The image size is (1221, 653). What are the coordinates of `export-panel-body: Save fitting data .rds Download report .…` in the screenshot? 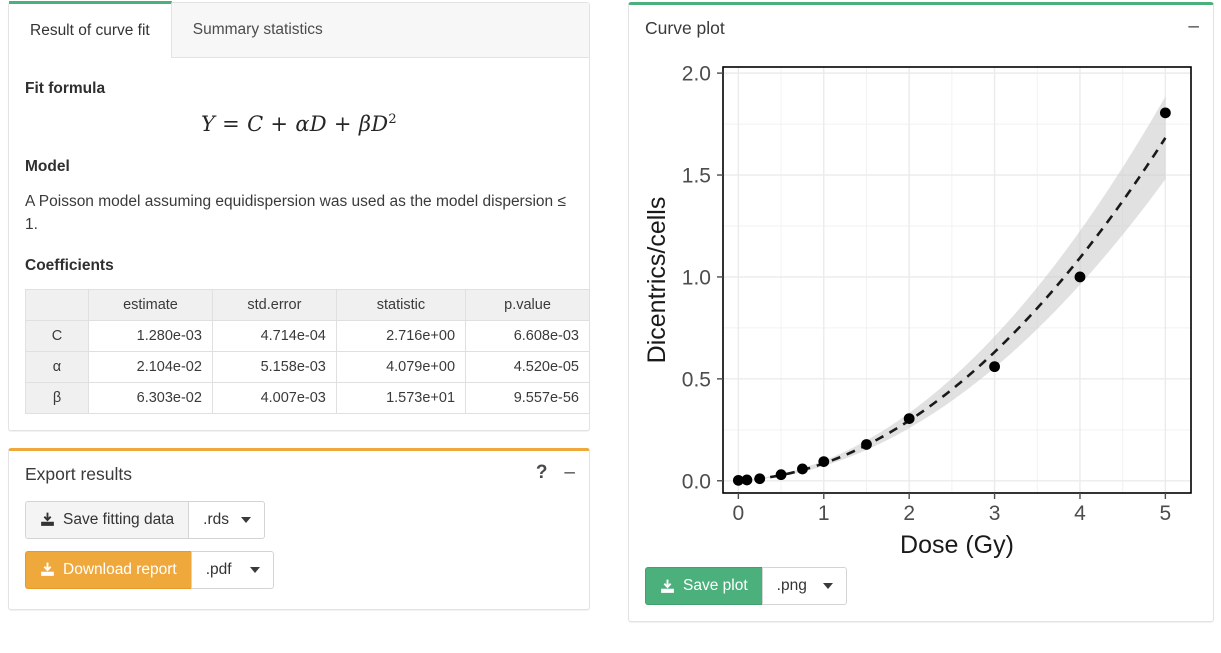 It's located at (299, 550).